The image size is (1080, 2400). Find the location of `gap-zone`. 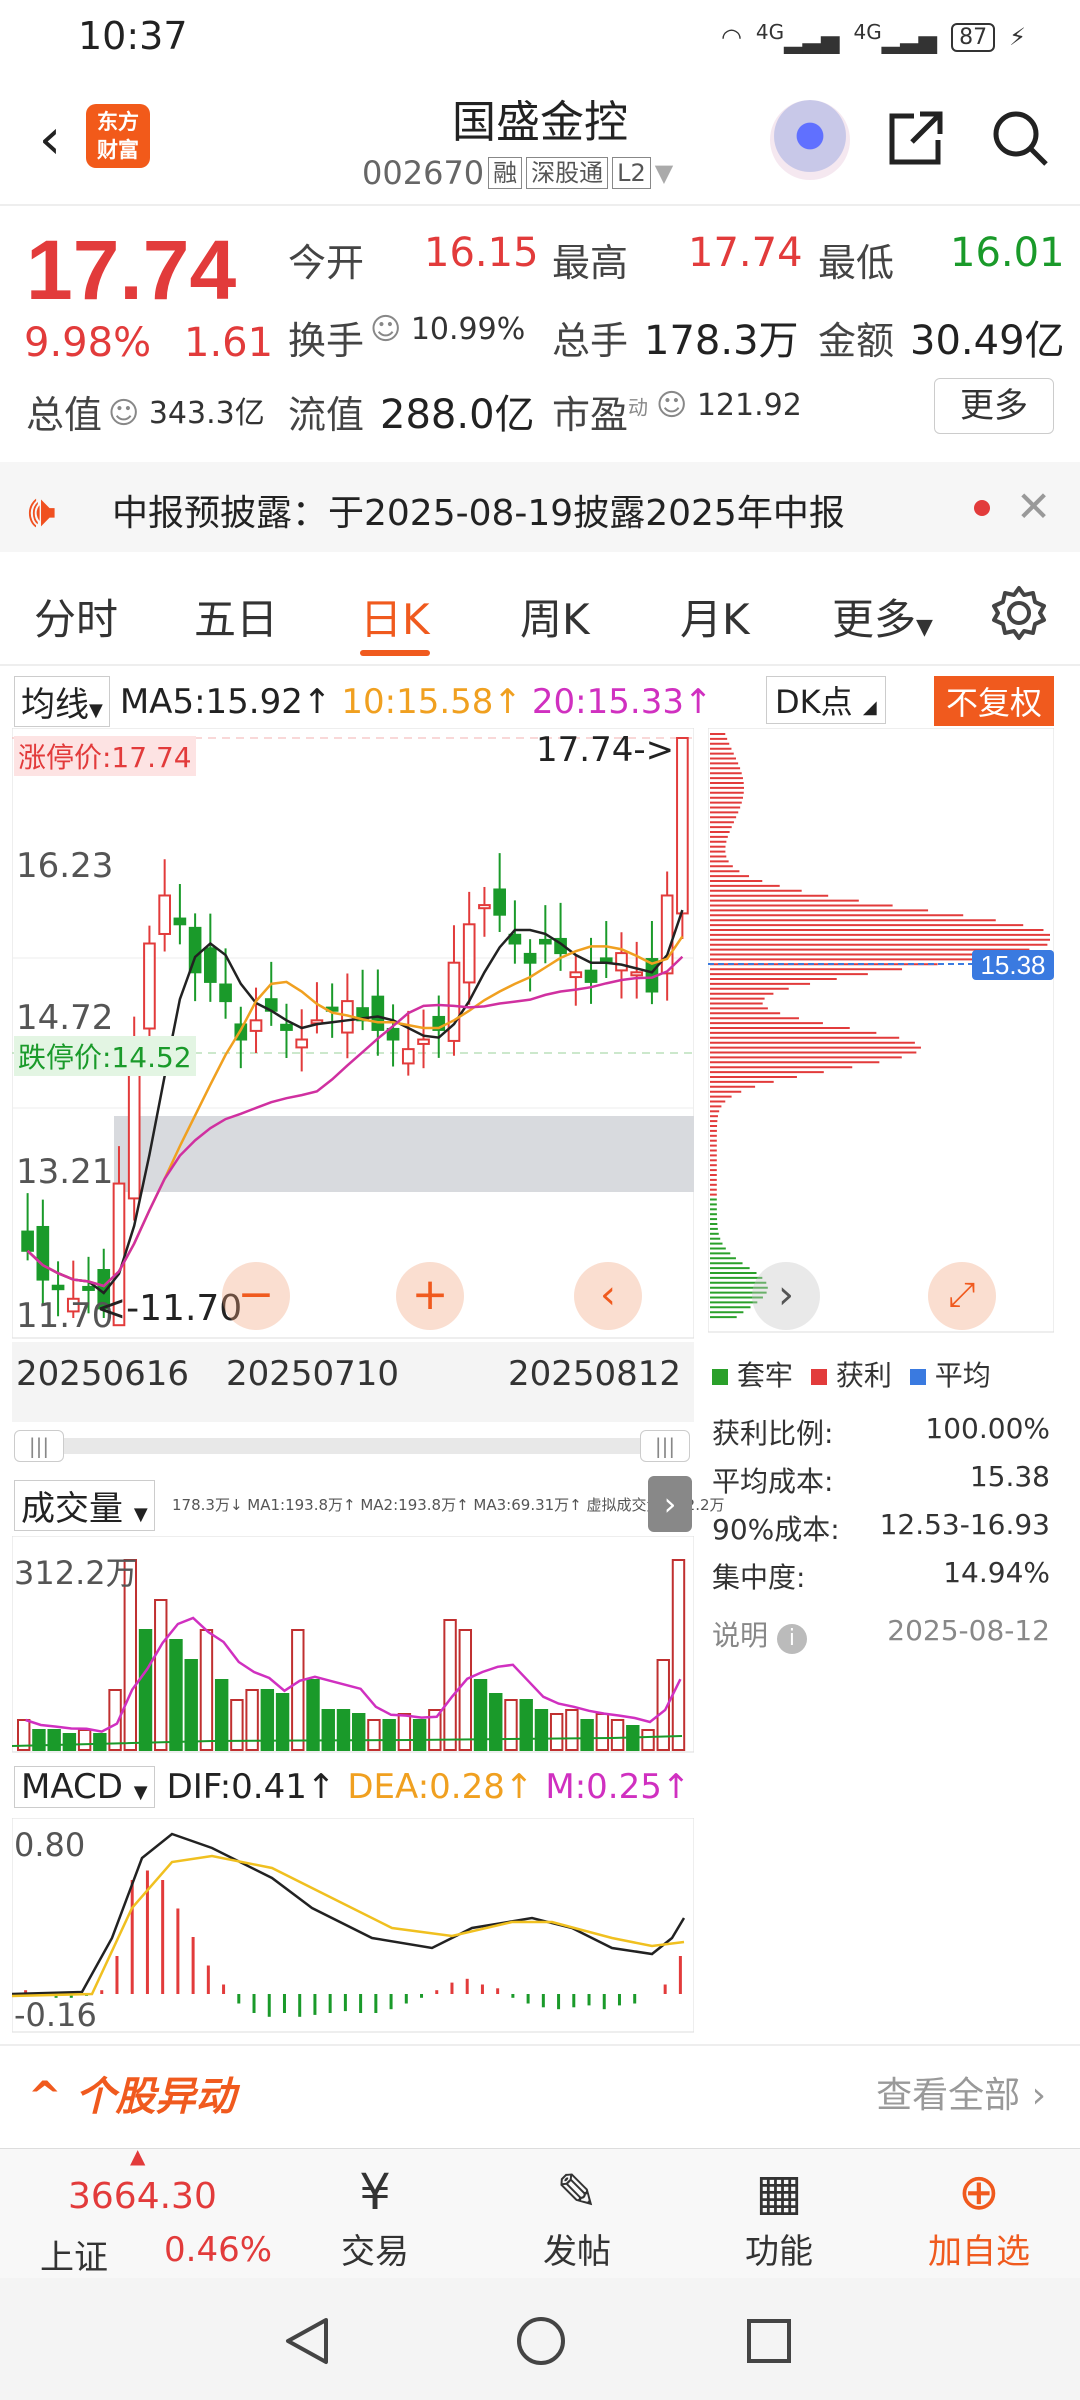

gap-zone is located at coordinates (404, 1154).